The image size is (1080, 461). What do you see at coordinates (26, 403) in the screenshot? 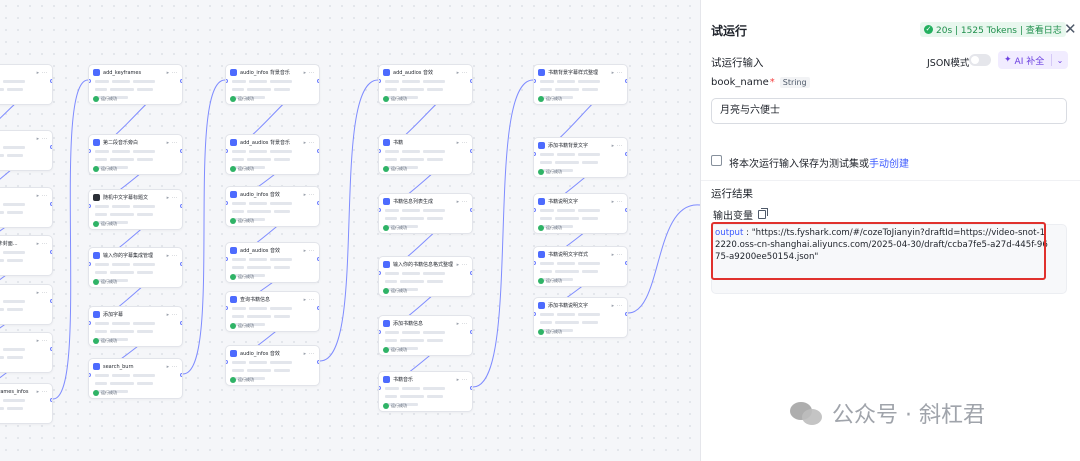
I see `workflow-node: ...添加keyframes_infos▸ ···运行成功` at bounding box center [26, 403].